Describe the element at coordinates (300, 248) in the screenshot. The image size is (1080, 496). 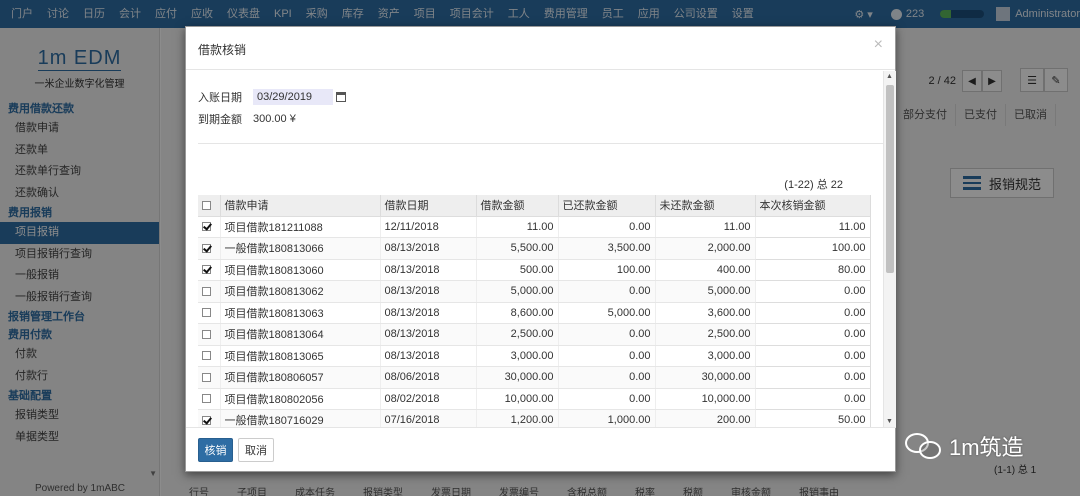
I see `loan-request-cell: 一般借款180813066` at that location.